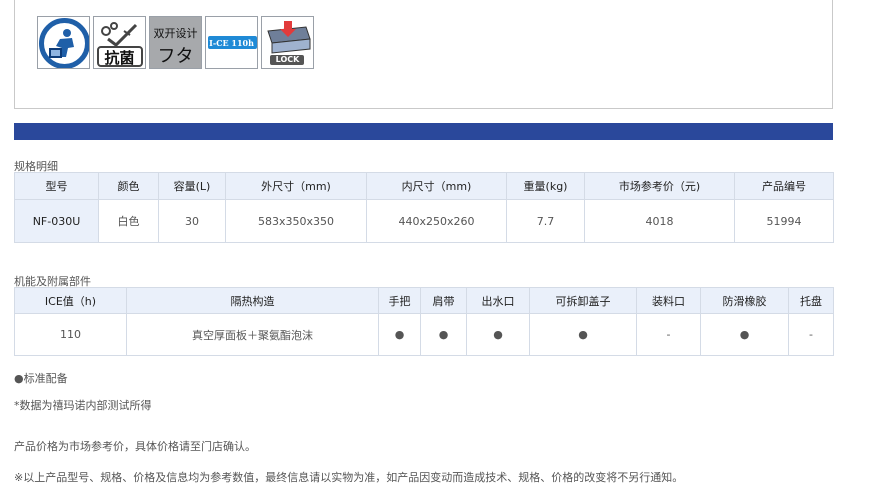 The image size is (896, 491). What do you see at coordinates (41, 378) in the screenshot?
I see `legend-note: ●标准配备` at bounding box center [41, 378].